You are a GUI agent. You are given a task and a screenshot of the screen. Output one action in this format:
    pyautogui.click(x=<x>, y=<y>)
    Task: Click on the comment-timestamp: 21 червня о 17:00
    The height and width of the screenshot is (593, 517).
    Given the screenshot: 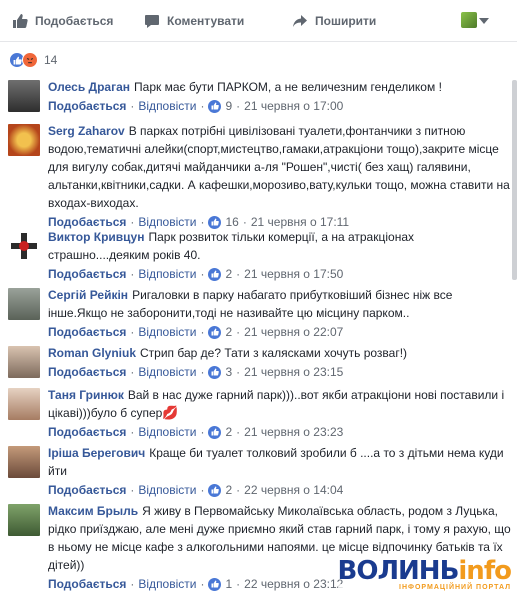 What is the action you would take?
    pyautogui.click(x=293, y=106)
    